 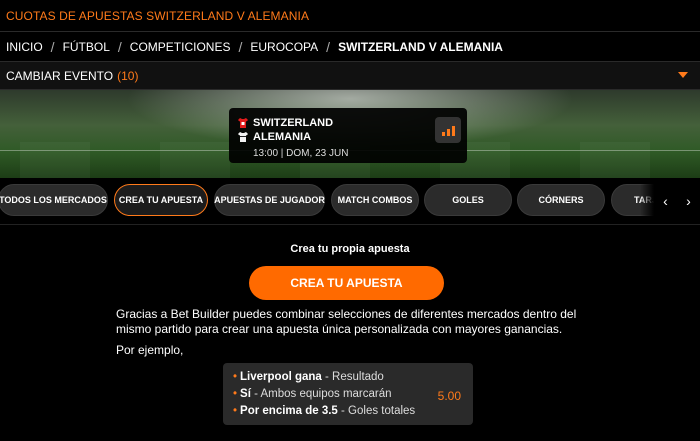 I want to click on tabs-fade, so click(x=647, y=201).